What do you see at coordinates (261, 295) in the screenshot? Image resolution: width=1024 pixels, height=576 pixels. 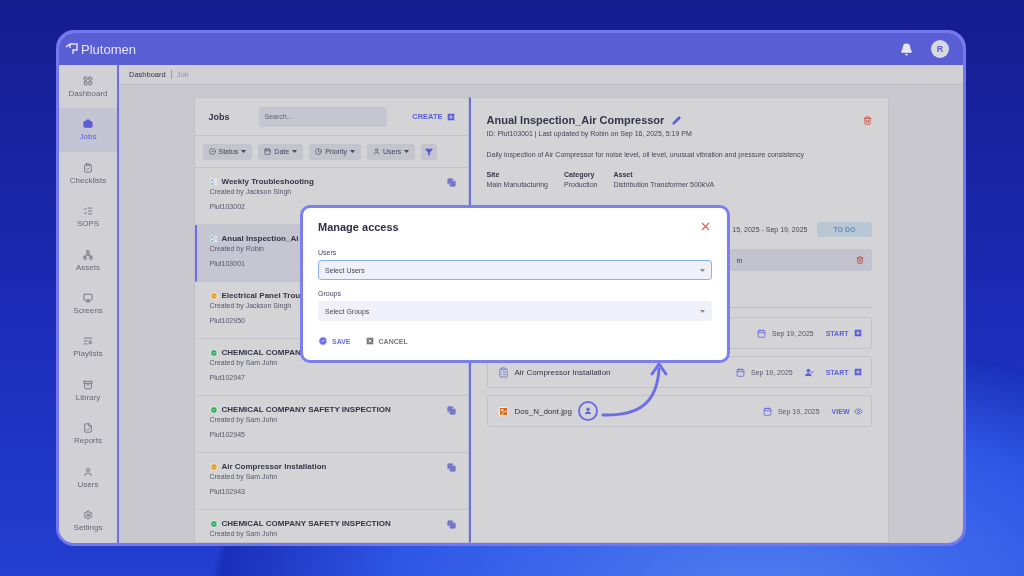 I see `job-title: Electrical Panel Trou` at bounding box center [261, 295].